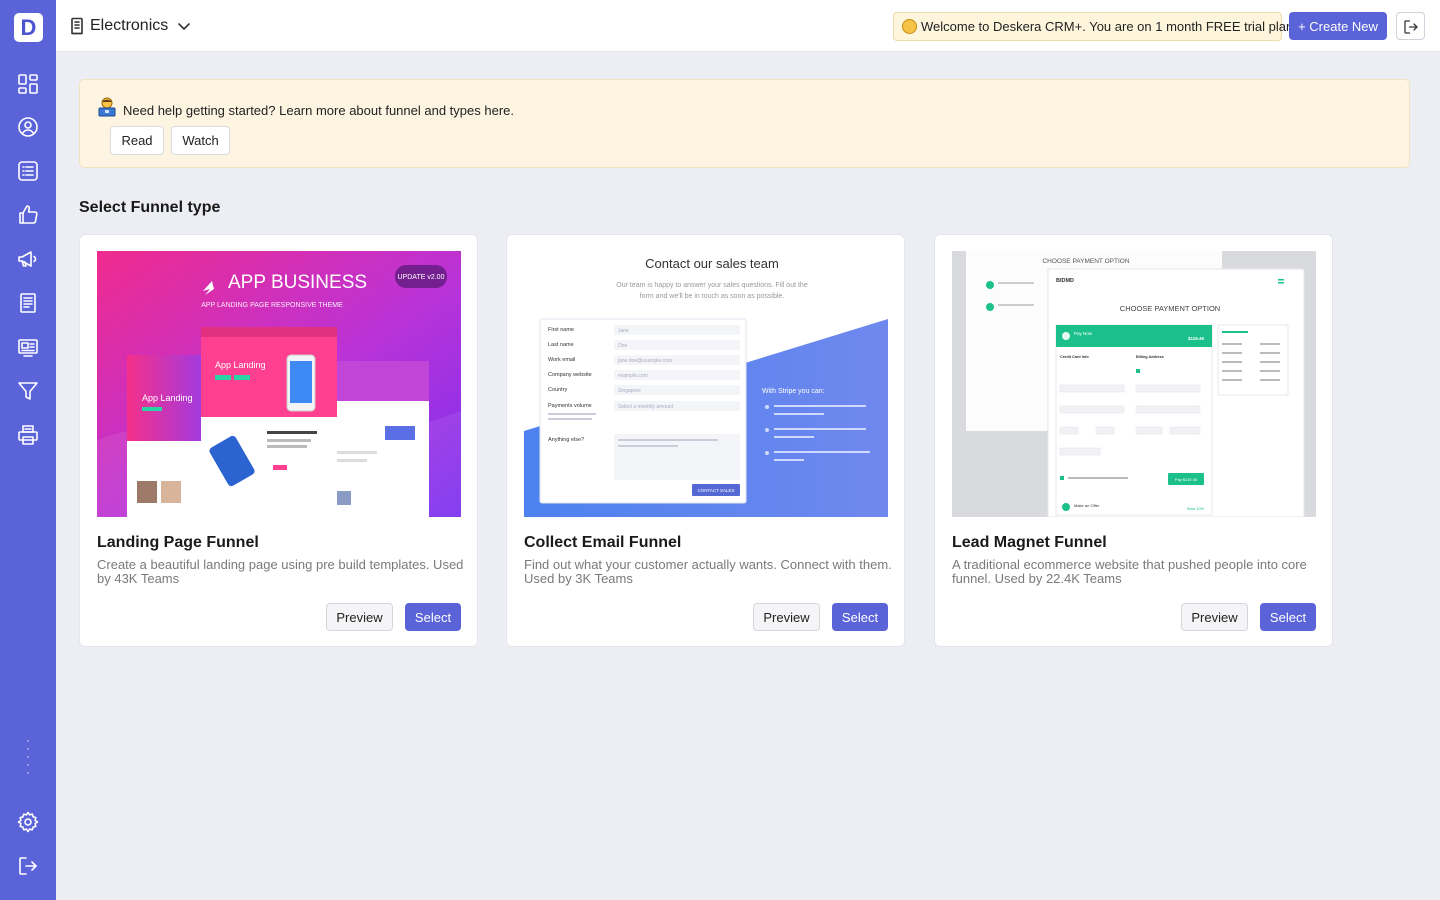 This screenshot has width=1440, height=900. Describe the element at coordinates (793, 391) in the screenshot. I see `thumb-side-title: With Stripe you can:` at that location.